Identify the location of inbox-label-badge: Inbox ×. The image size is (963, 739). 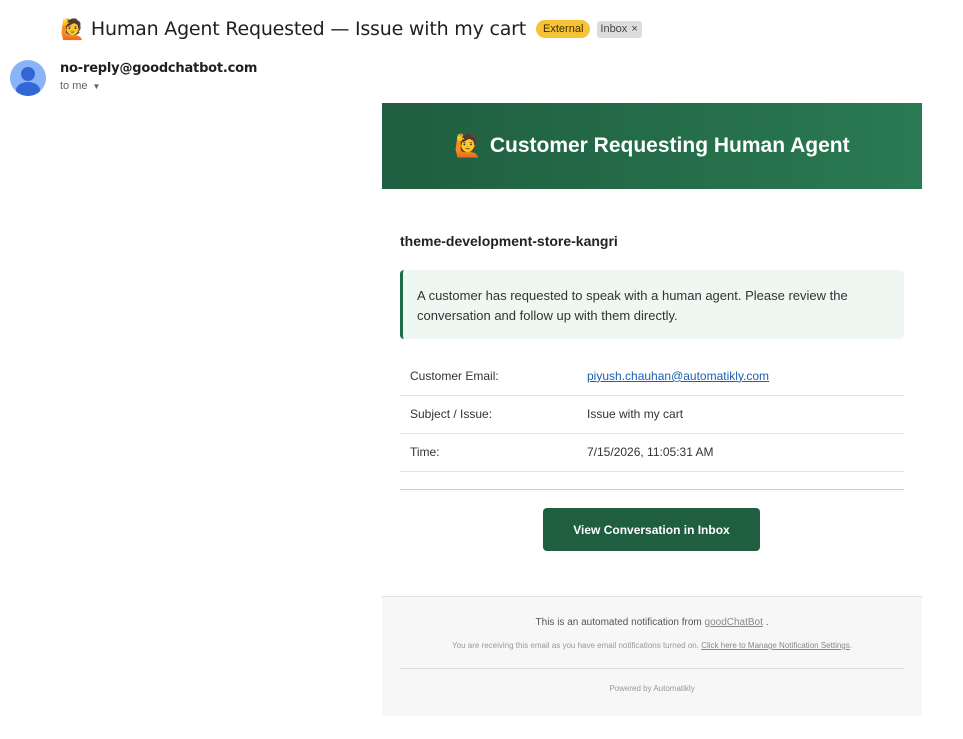
(619, 29).